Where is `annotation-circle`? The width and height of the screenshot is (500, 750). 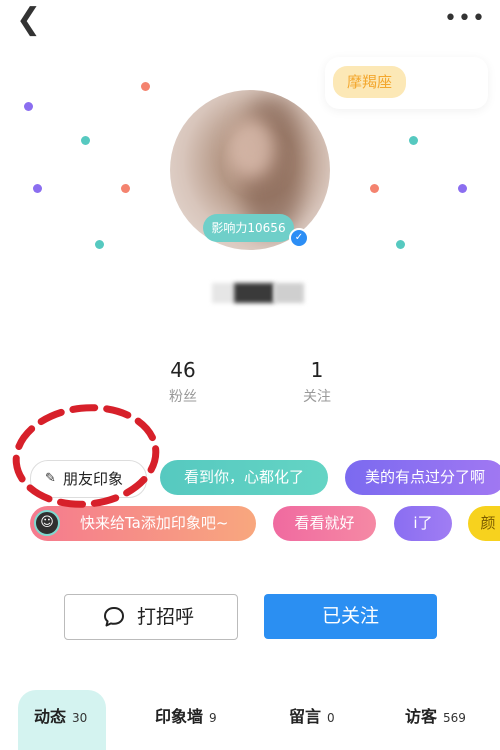
annotation-circle is located at coordinates (86, 456).